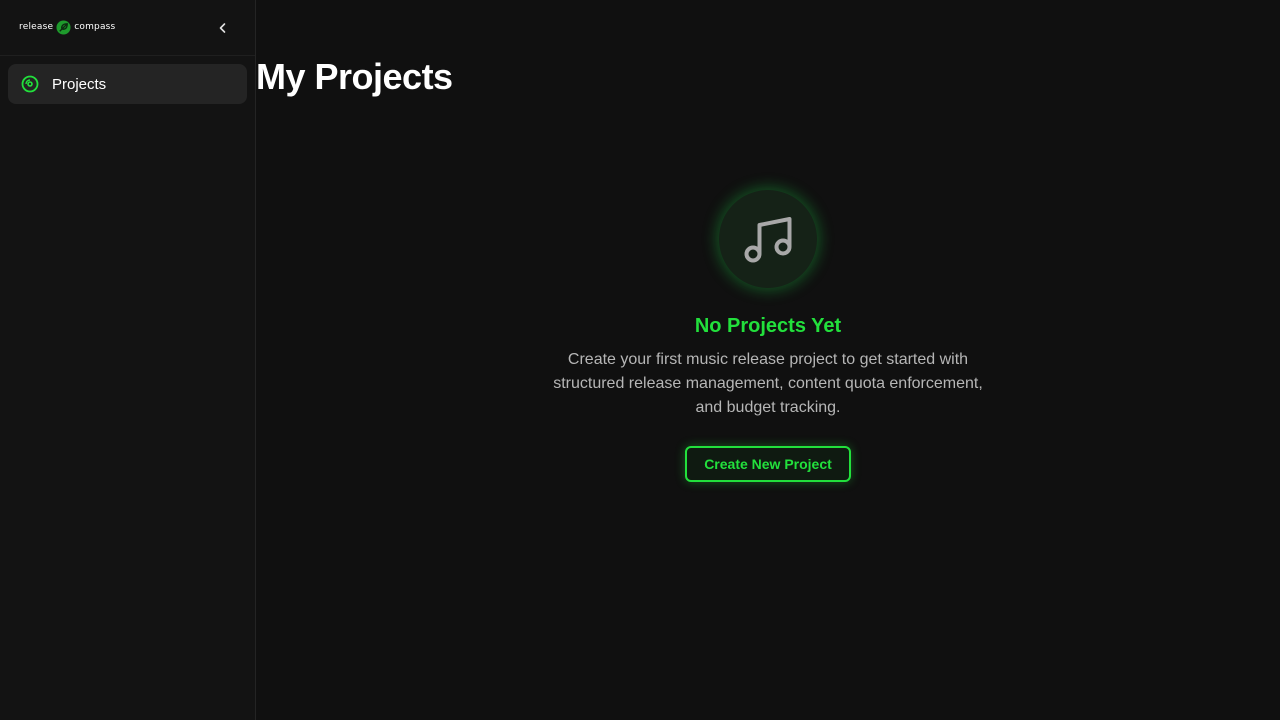 This screenshot has width=1280, height=720. I want to click on create-new-project-button: Create New Project, so click(768, 464).